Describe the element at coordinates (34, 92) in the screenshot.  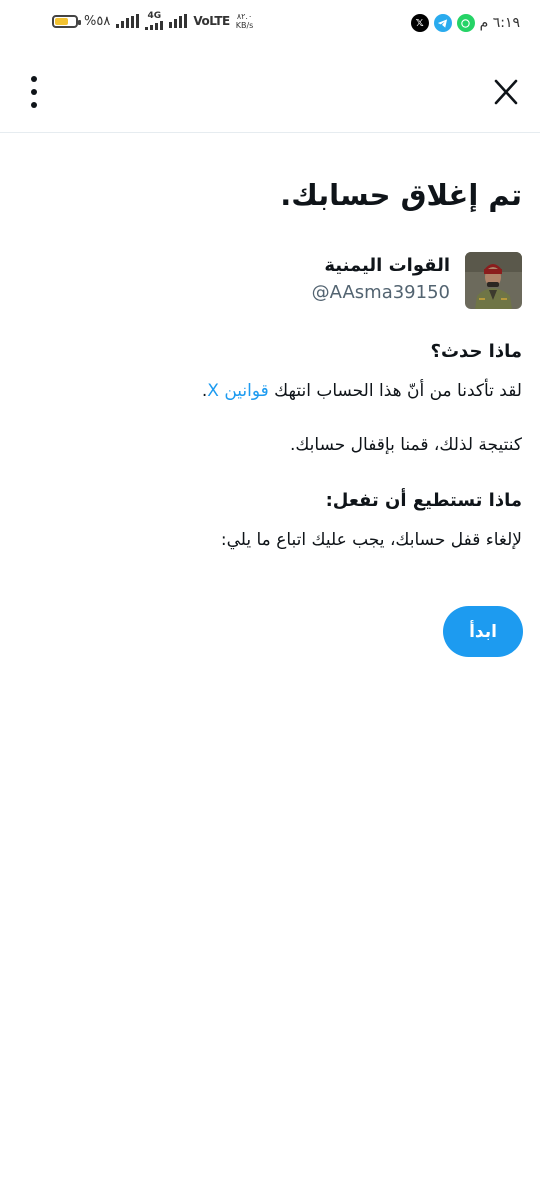
I see `more-vertical-icon` at that location.